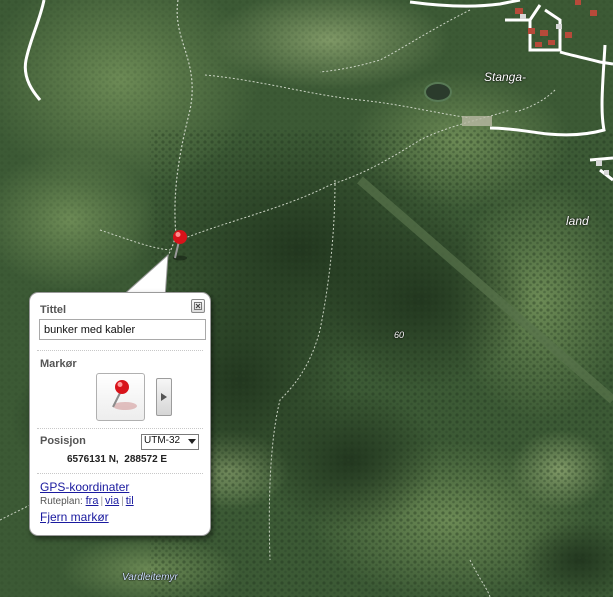 This screenshot has height=597, width=613. I want to click on red-pushpin-icon, so click(124, 395).